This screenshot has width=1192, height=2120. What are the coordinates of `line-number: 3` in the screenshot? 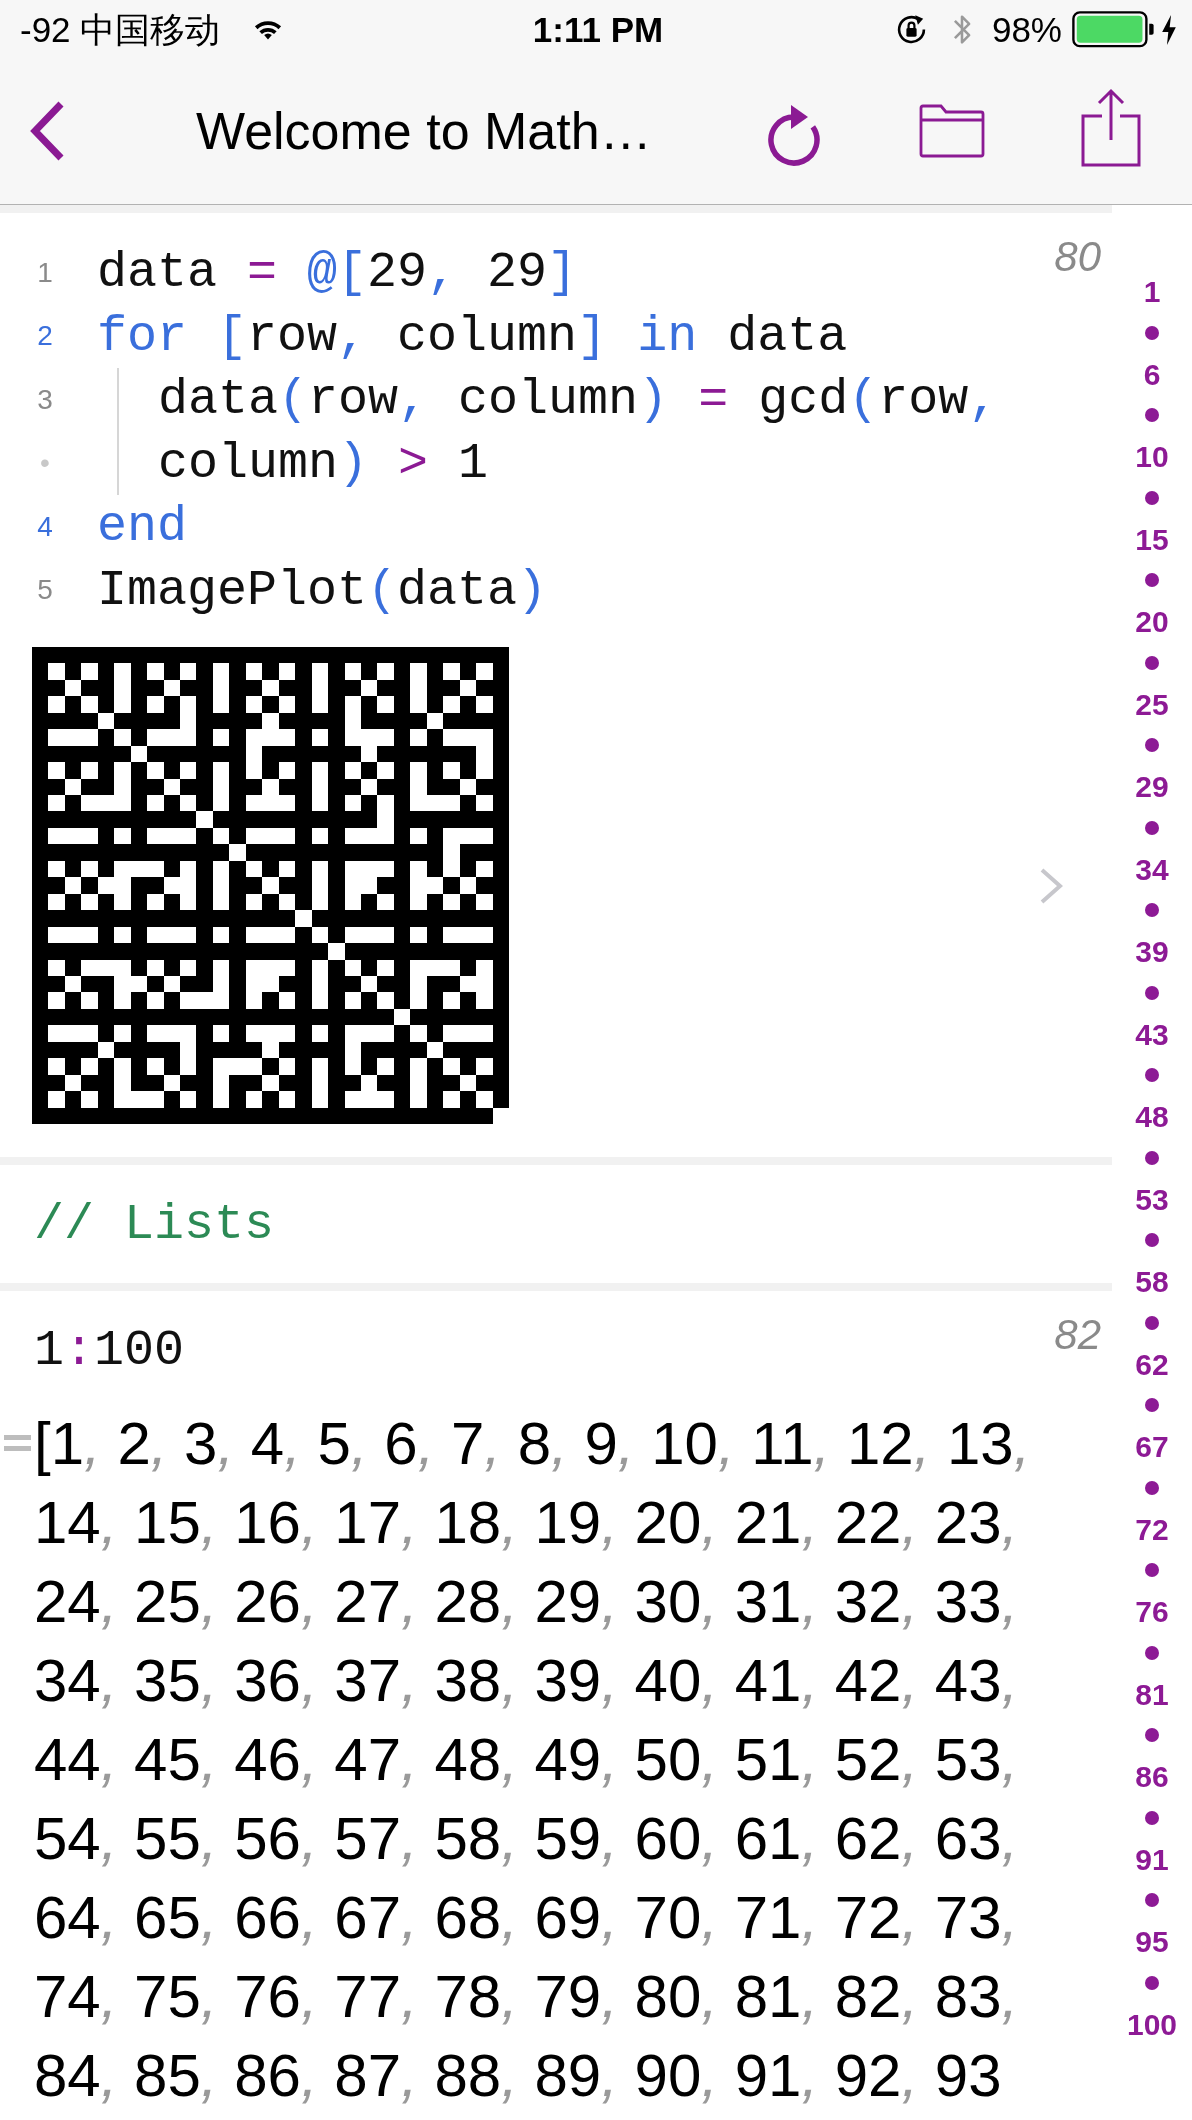 It's located at (45, 399).